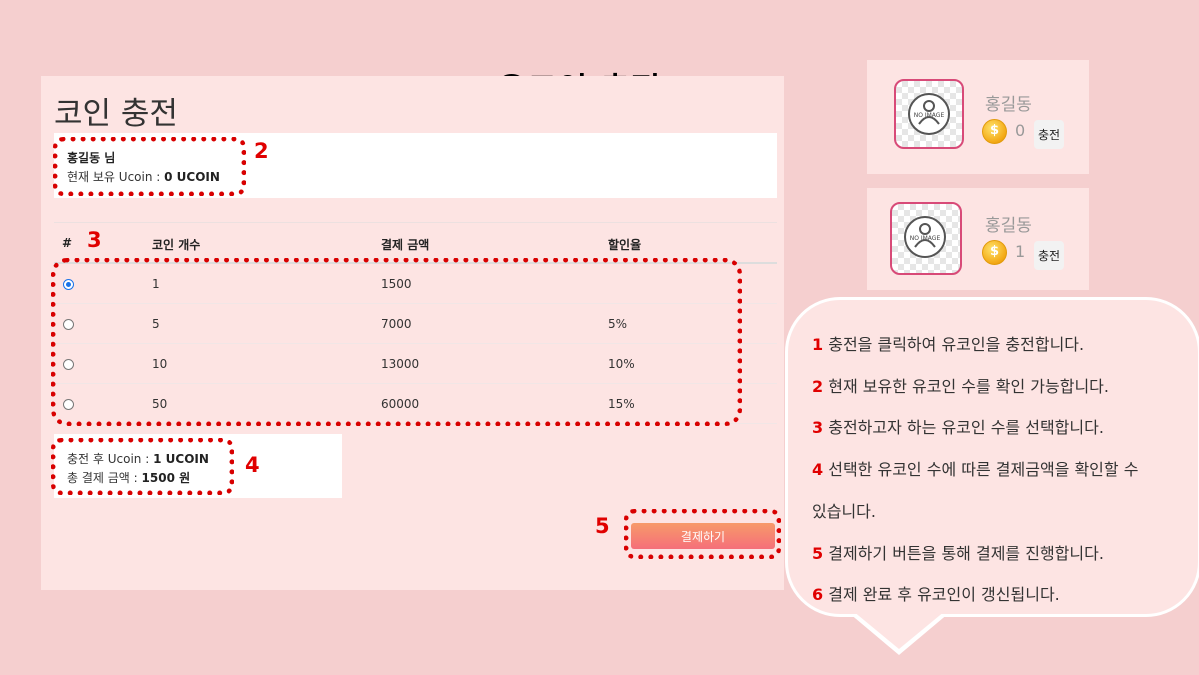  I want to click on coin-count: 0, so click(1020, 130).